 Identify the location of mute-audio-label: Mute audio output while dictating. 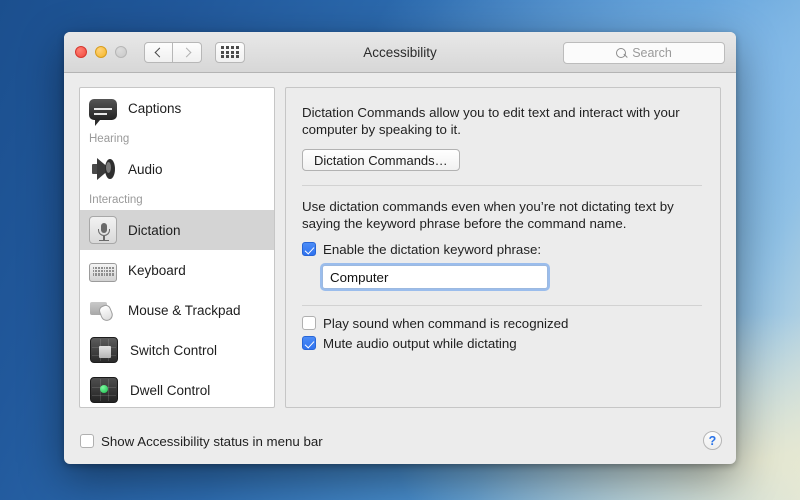
(420, 343).